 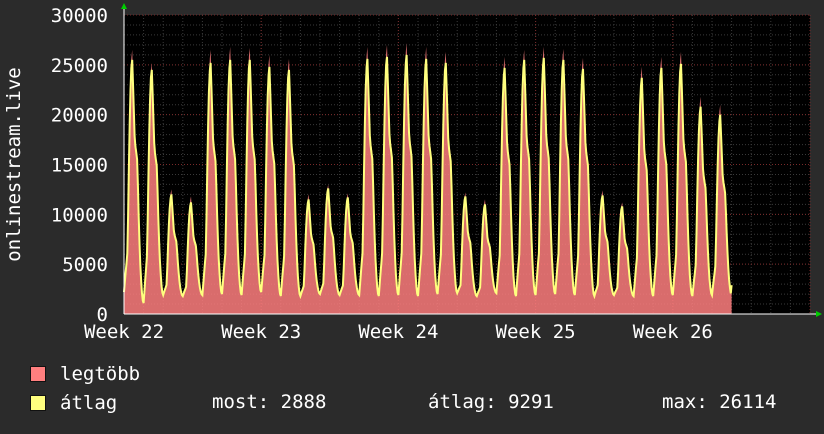 What do you see at coordinates (79, 166) in the screenshot?
I see `y-tick-label: 15000` at bounding box center [79, 166].